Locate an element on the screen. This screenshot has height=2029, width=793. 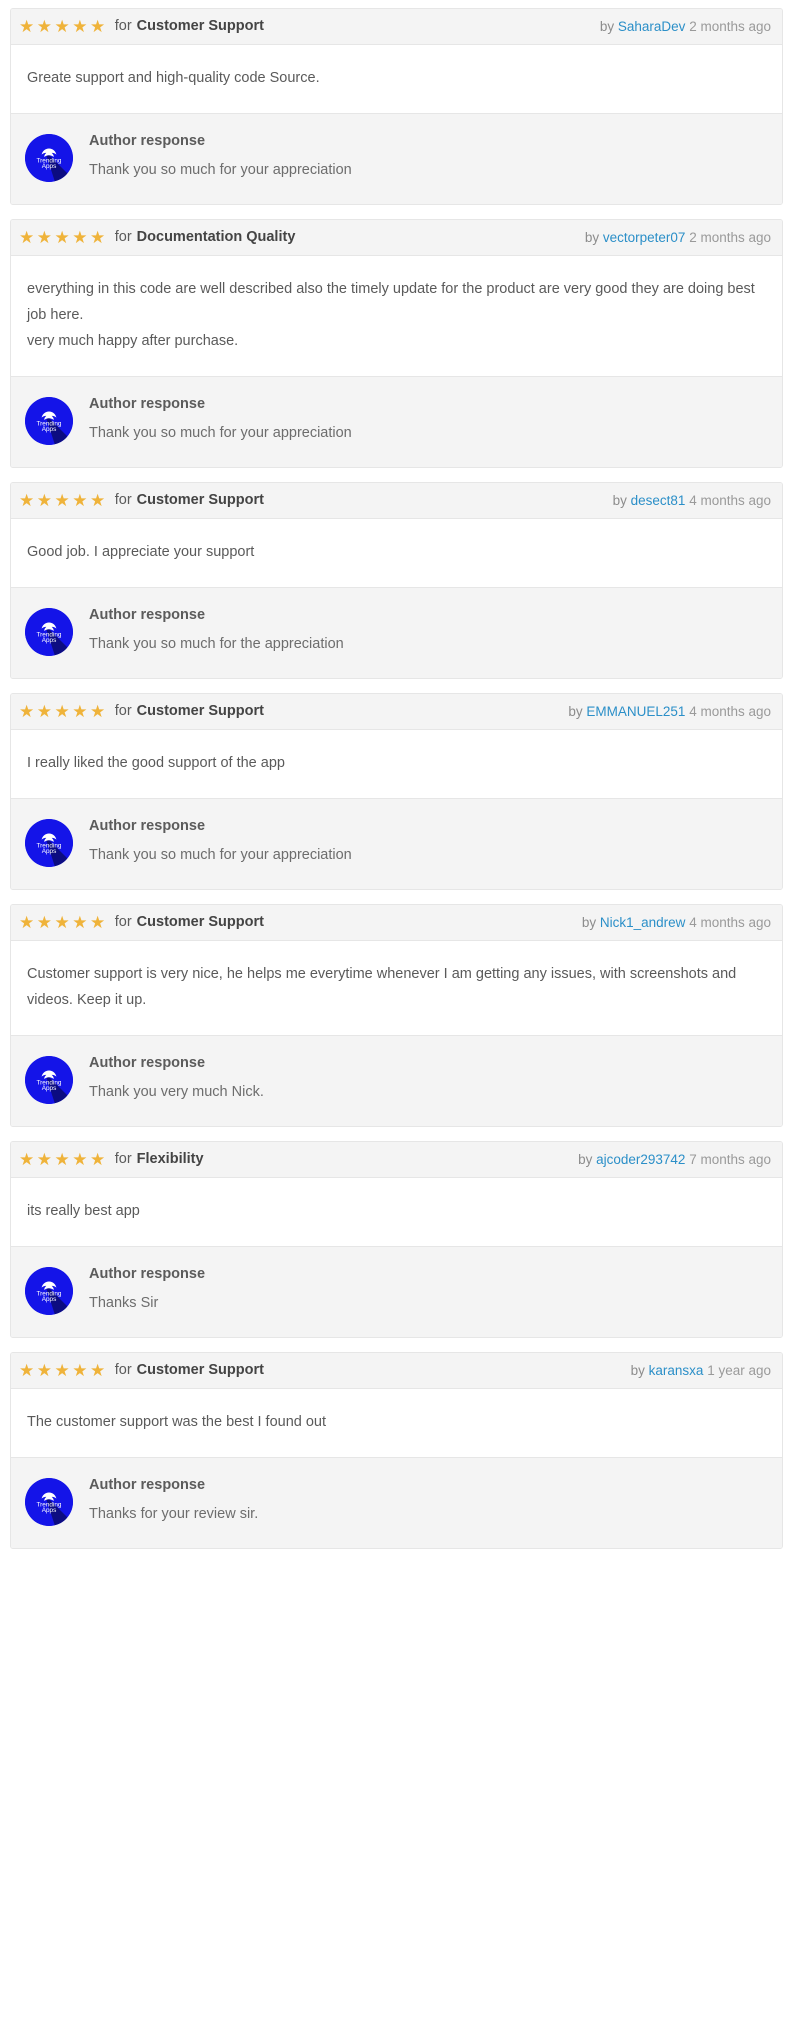
author-response-body: Thank you so much for the appreciation is located at coordinates (216, 644).